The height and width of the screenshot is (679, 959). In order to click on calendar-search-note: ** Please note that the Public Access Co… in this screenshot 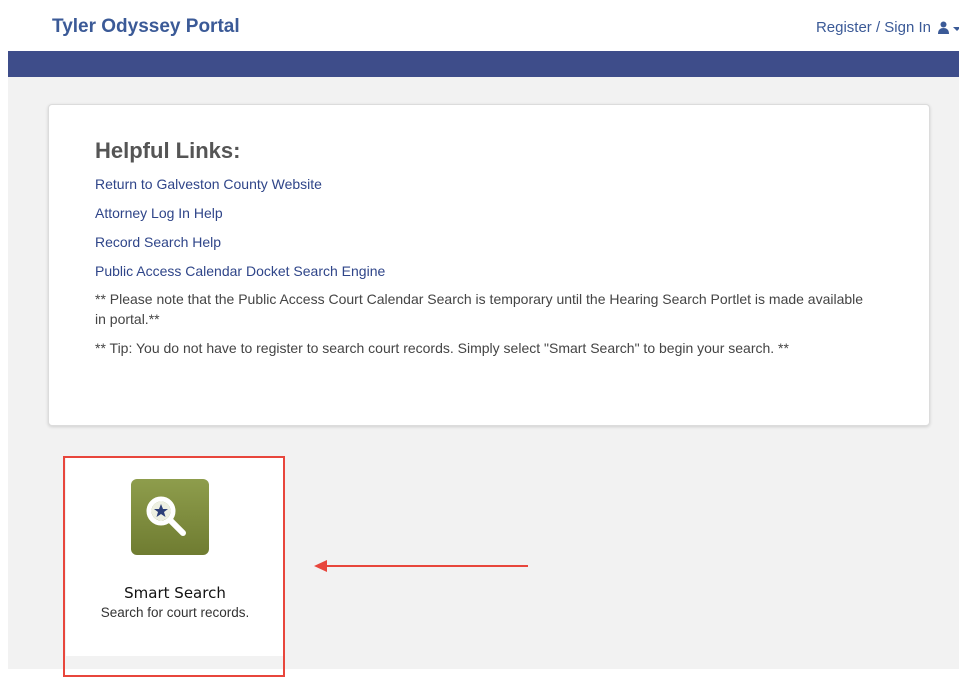, I will do `click(479, 309)`.